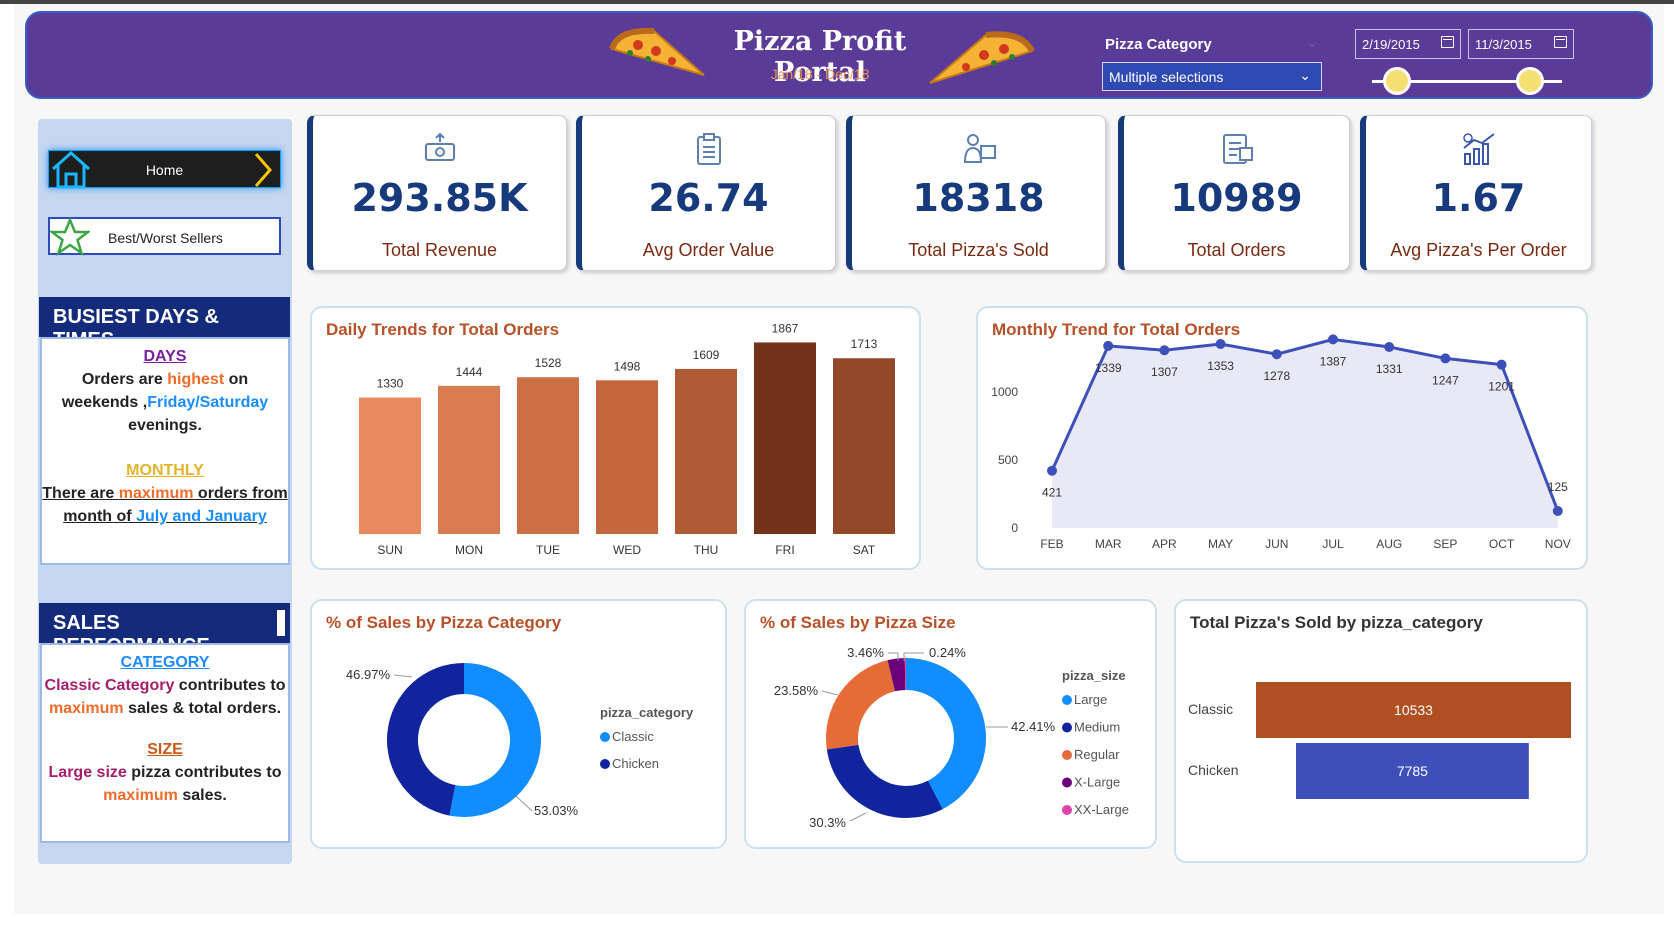  What do you see at coordinates (556, 810) in the screenshot?
I see `data-label: 53.03%` at bounding box center [556, 810].